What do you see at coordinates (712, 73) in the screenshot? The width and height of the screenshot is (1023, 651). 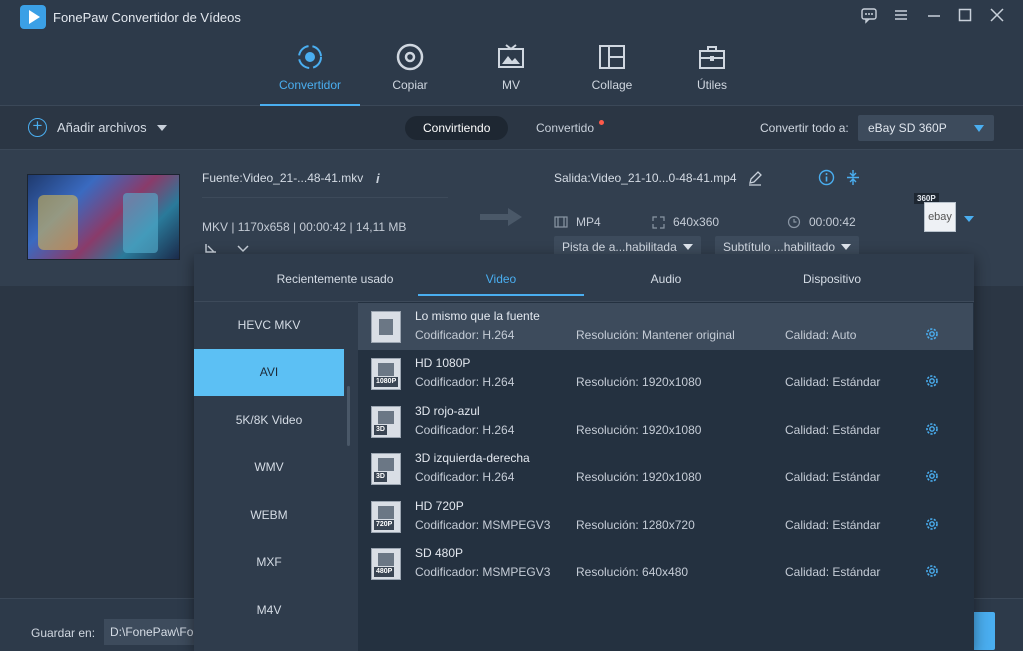 I see `tab-utiles: Útiles` at bounding box center [712, 73].